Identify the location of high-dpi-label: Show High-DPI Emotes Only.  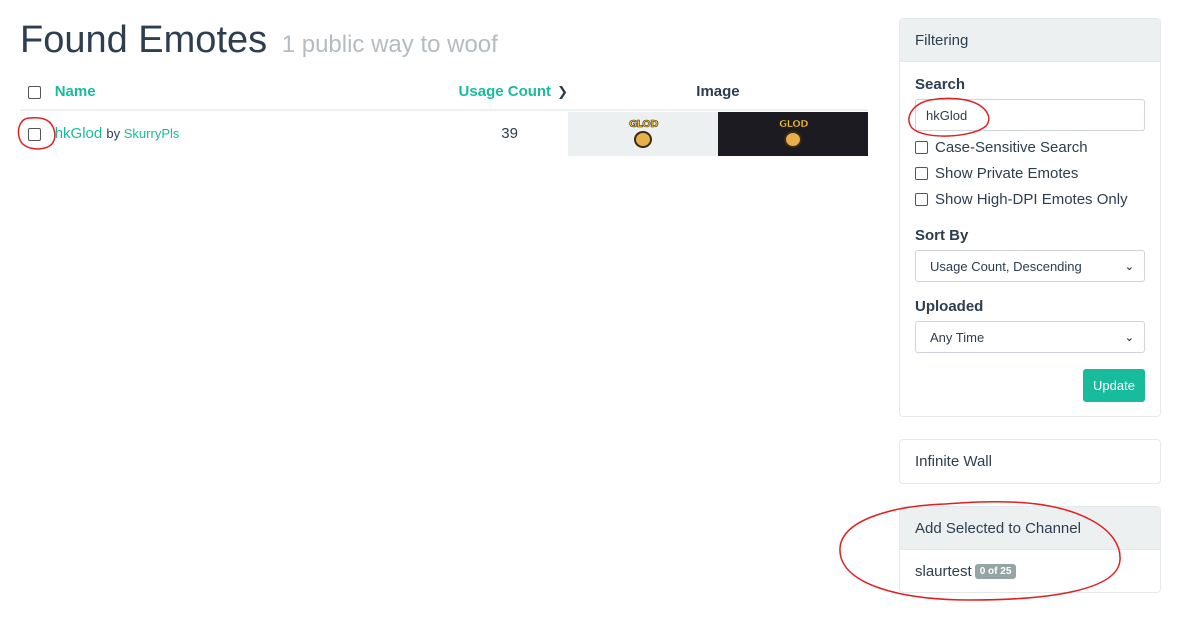
(1031, 199).